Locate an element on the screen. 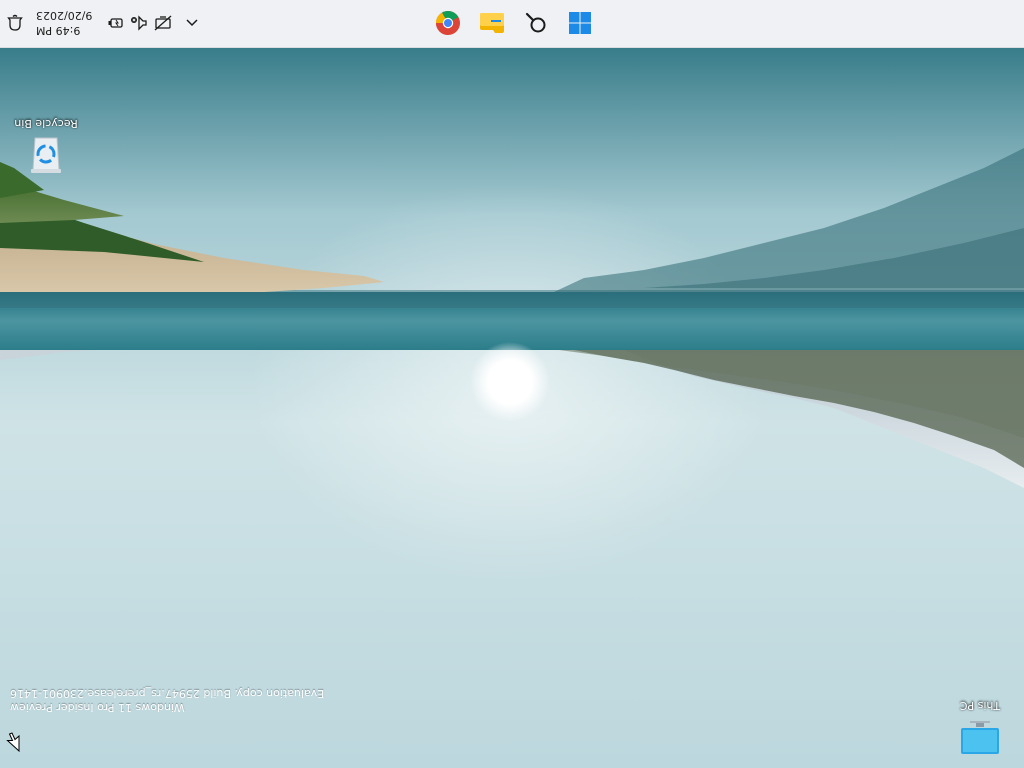 This screenshot has width=1024, height=768. taskbar: 9:49 PM 9/20/2023 is located at coordinates (512, 24).